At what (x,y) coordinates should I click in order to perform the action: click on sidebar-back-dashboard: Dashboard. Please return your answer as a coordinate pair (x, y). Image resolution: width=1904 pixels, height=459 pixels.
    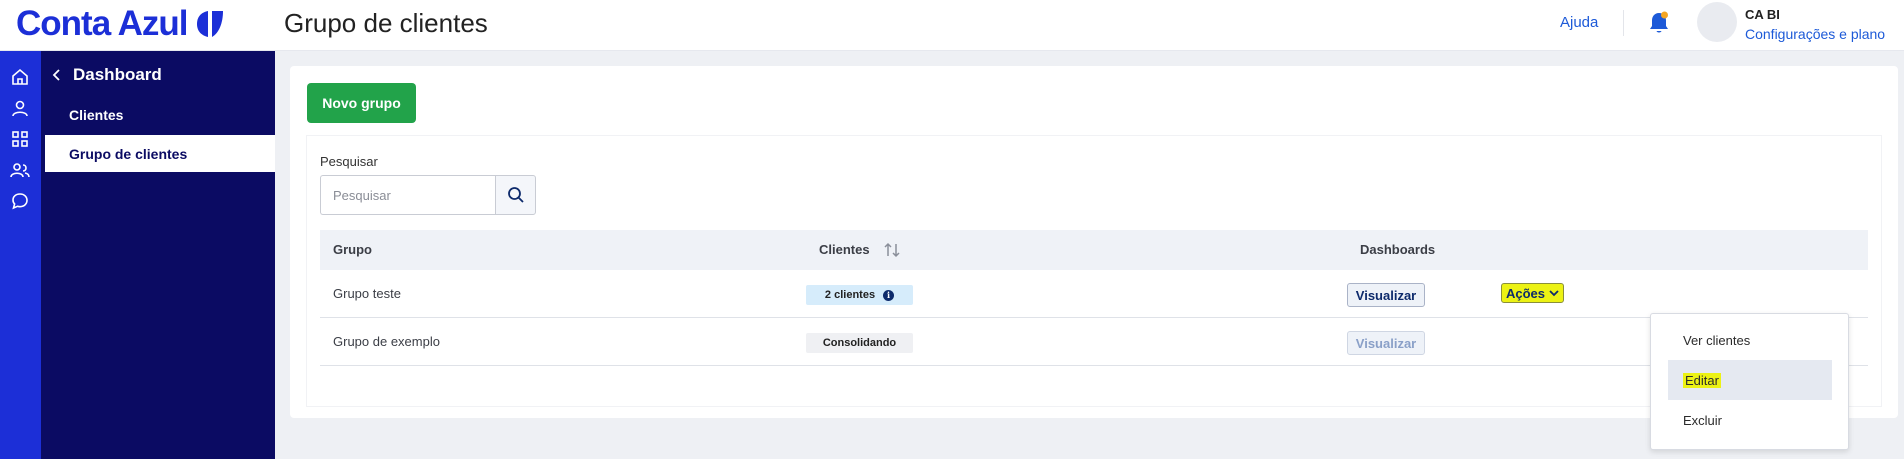
    Looking at the image, I should click on (105, 75).